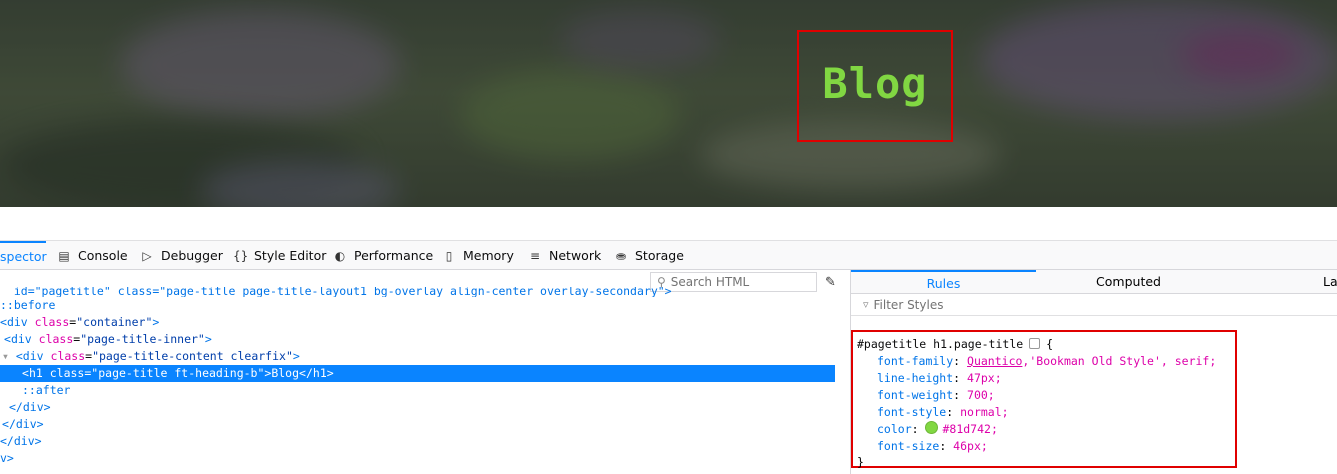 The image size is (1337, 474). What do you see at coordinates (488, 255) in the screenshot?
I see `tab-label: Memory` at bounding box center [488, 255].